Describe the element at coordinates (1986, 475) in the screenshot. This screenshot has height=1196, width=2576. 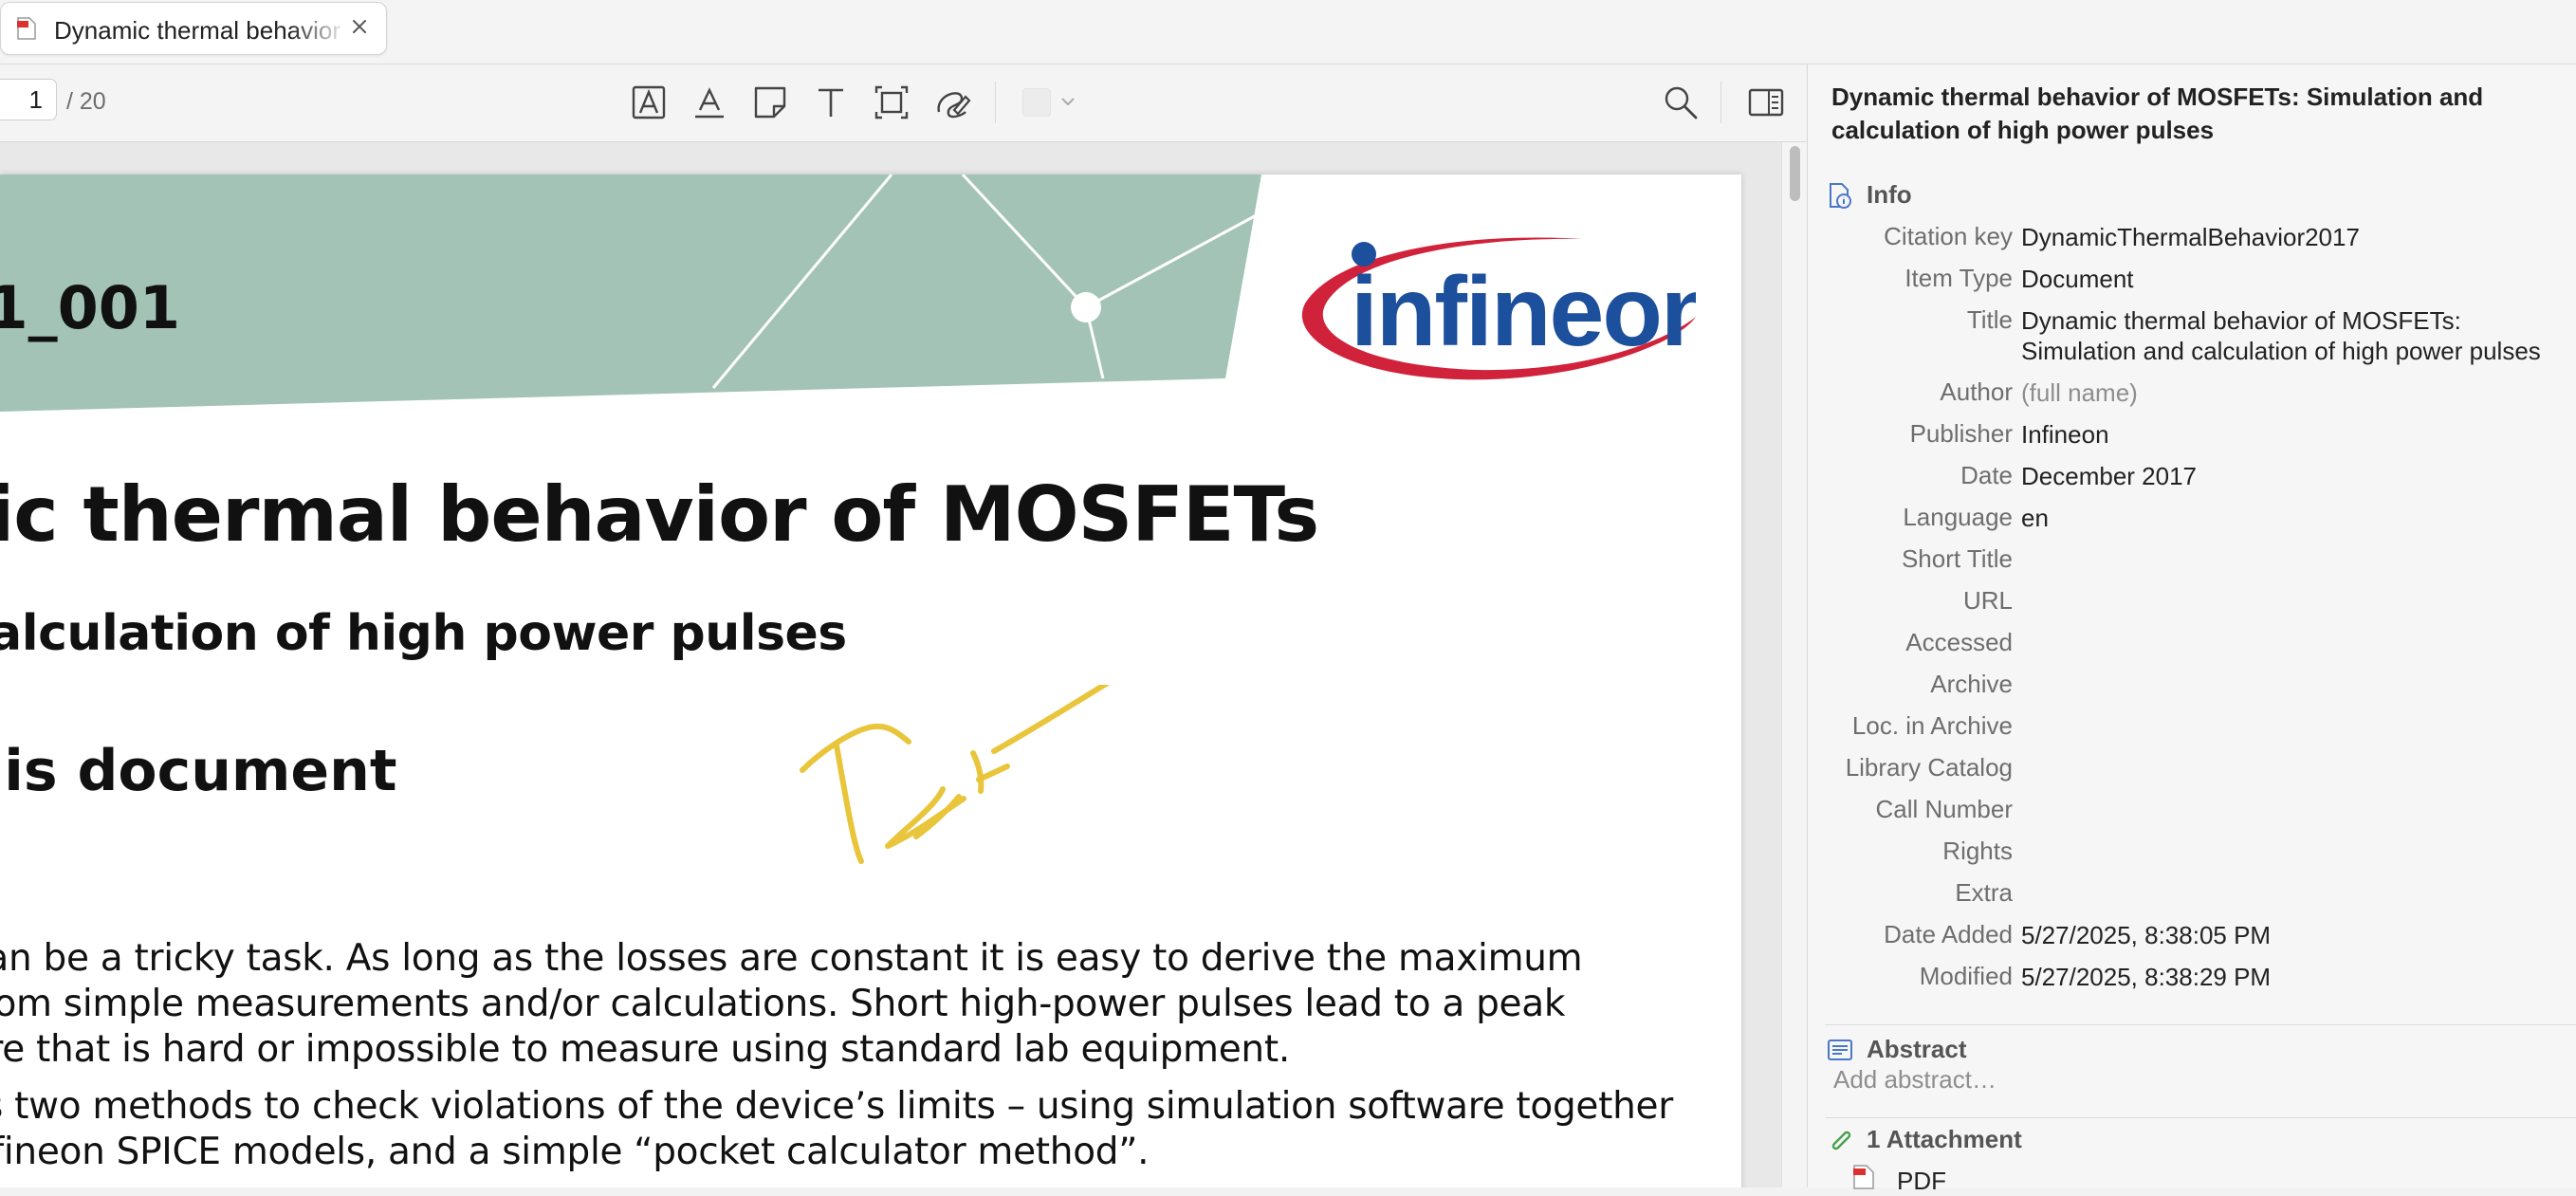
I see `field-label: Date` at that location.